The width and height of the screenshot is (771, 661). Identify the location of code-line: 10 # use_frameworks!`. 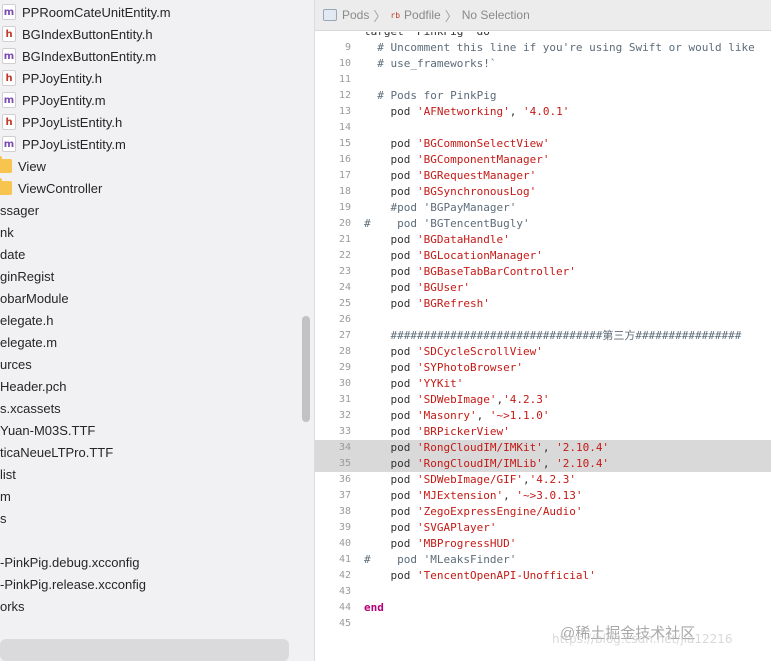
(543, 64).